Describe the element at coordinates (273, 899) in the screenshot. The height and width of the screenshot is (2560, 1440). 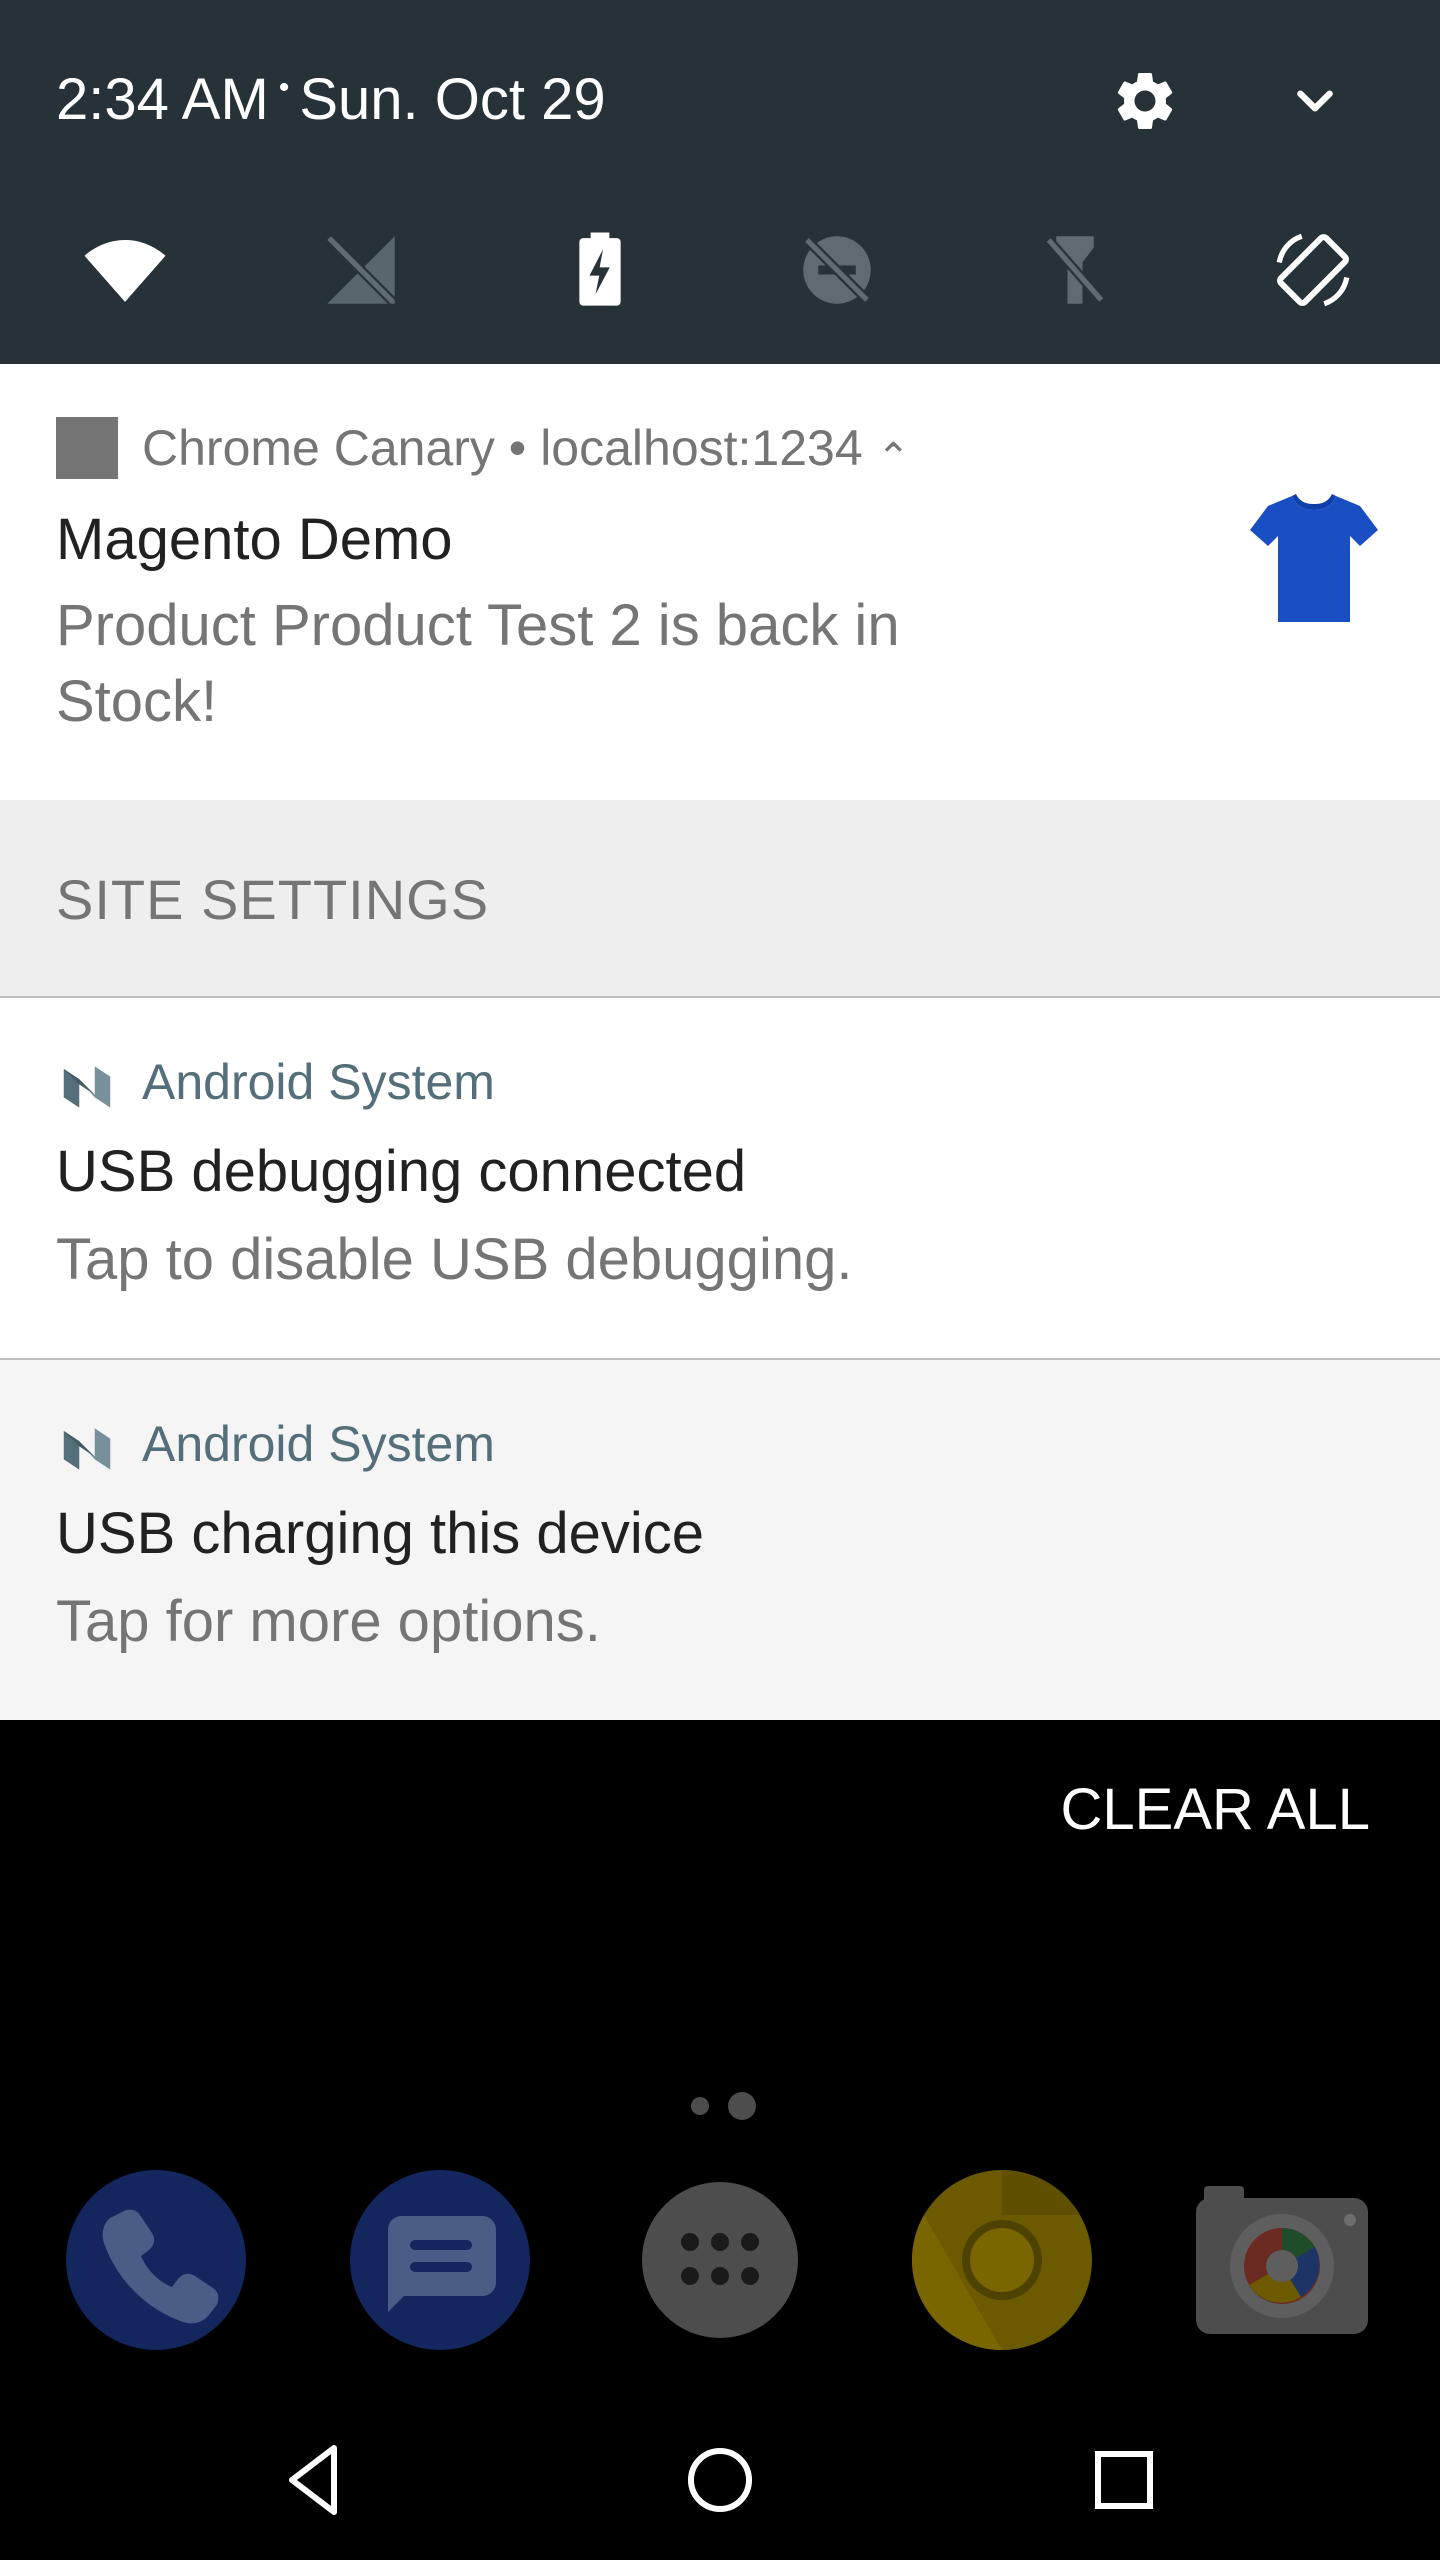
I see `site-settings-label: SITE SETTINGS` at that location.